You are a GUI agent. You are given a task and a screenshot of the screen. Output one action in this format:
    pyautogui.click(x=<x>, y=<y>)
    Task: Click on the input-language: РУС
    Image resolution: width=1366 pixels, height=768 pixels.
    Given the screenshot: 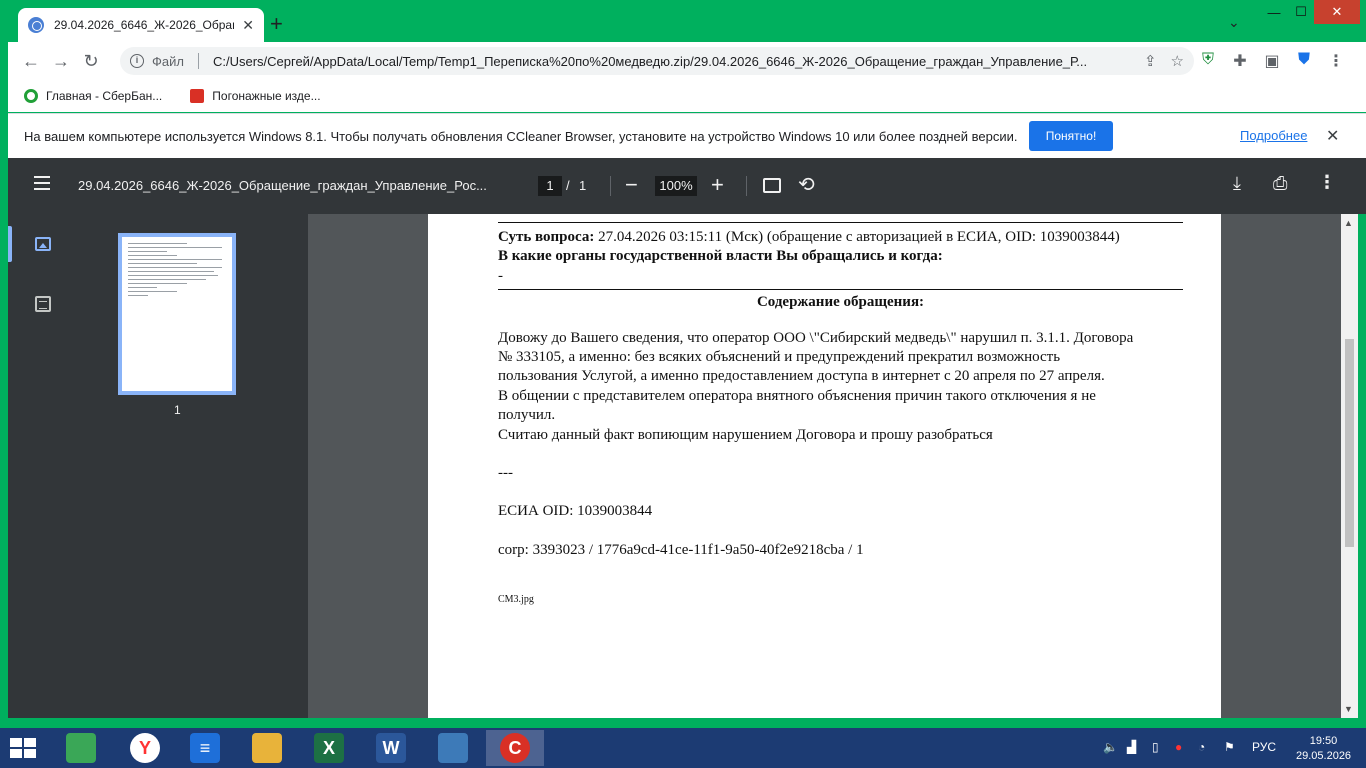 What is the action you would take?
    pyautogui.click(x=1264, y=747)
    